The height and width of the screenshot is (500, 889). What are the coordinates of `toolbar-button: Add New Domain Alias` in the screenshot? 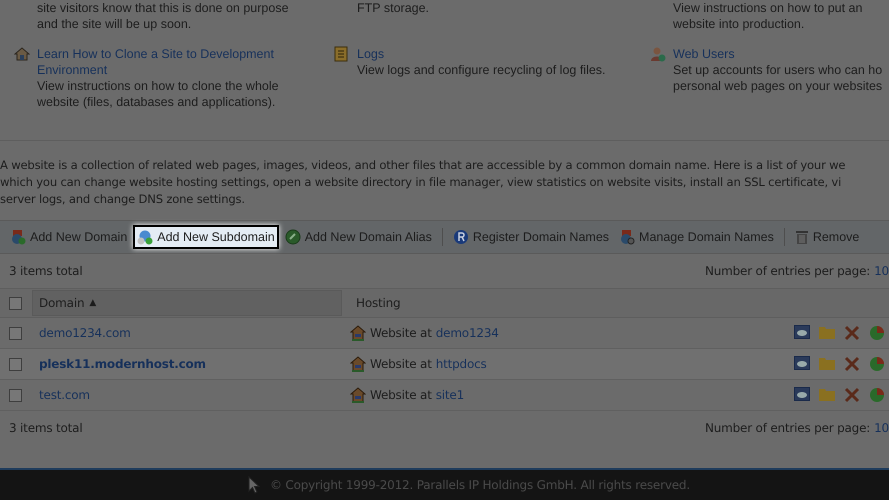 It's located at (358, 237).